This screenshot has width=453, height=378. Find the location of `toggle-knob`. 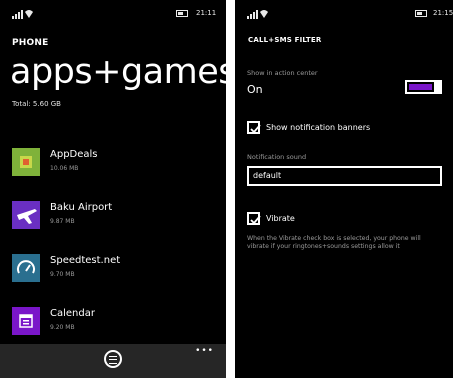

toggle-knob is located at coordinates (437, 87).